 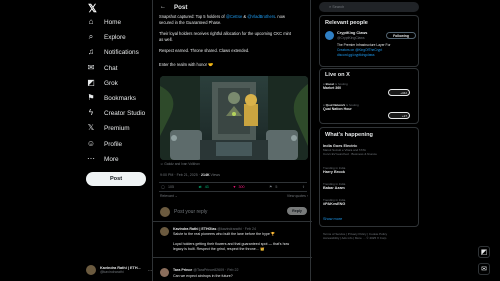 I want to click on following-button: Following, so click(x=401, y=35).